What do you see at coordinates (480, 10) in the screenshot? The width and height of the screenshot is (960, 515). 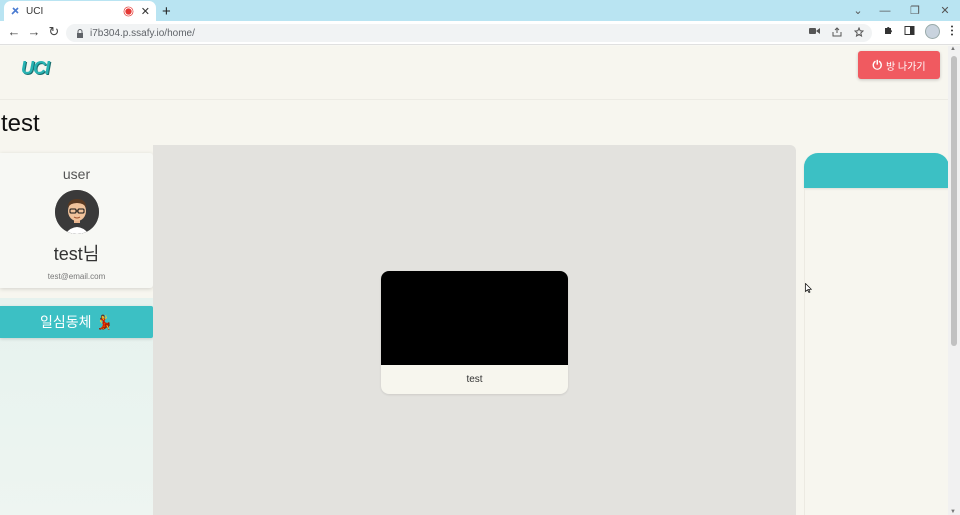 I see `tab-strip: UCI ✕ + ⌄ — ❐ ✕` at bounding box center [480, 10].